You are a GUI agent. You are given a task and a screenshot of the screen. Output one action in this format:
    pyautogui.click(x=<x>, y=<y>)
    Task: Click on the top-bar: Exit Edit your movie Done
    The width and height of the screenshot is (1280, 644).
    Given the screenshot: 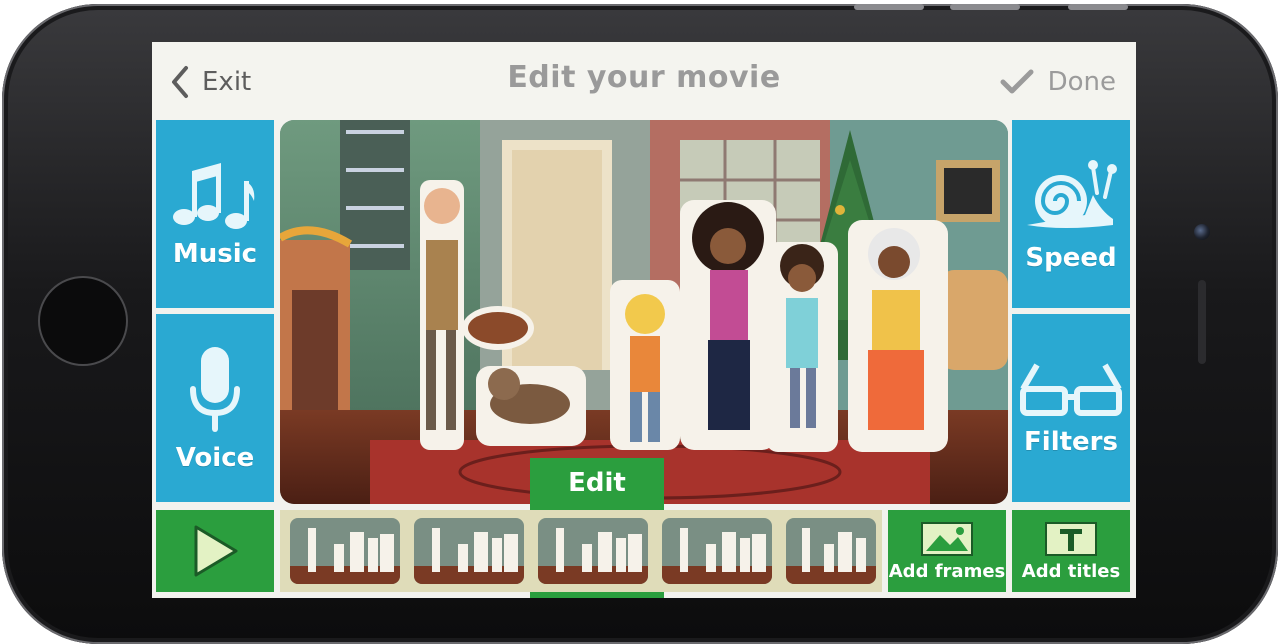 What is the action you would take?
    pyautogui.click(x=644, y=81)
    